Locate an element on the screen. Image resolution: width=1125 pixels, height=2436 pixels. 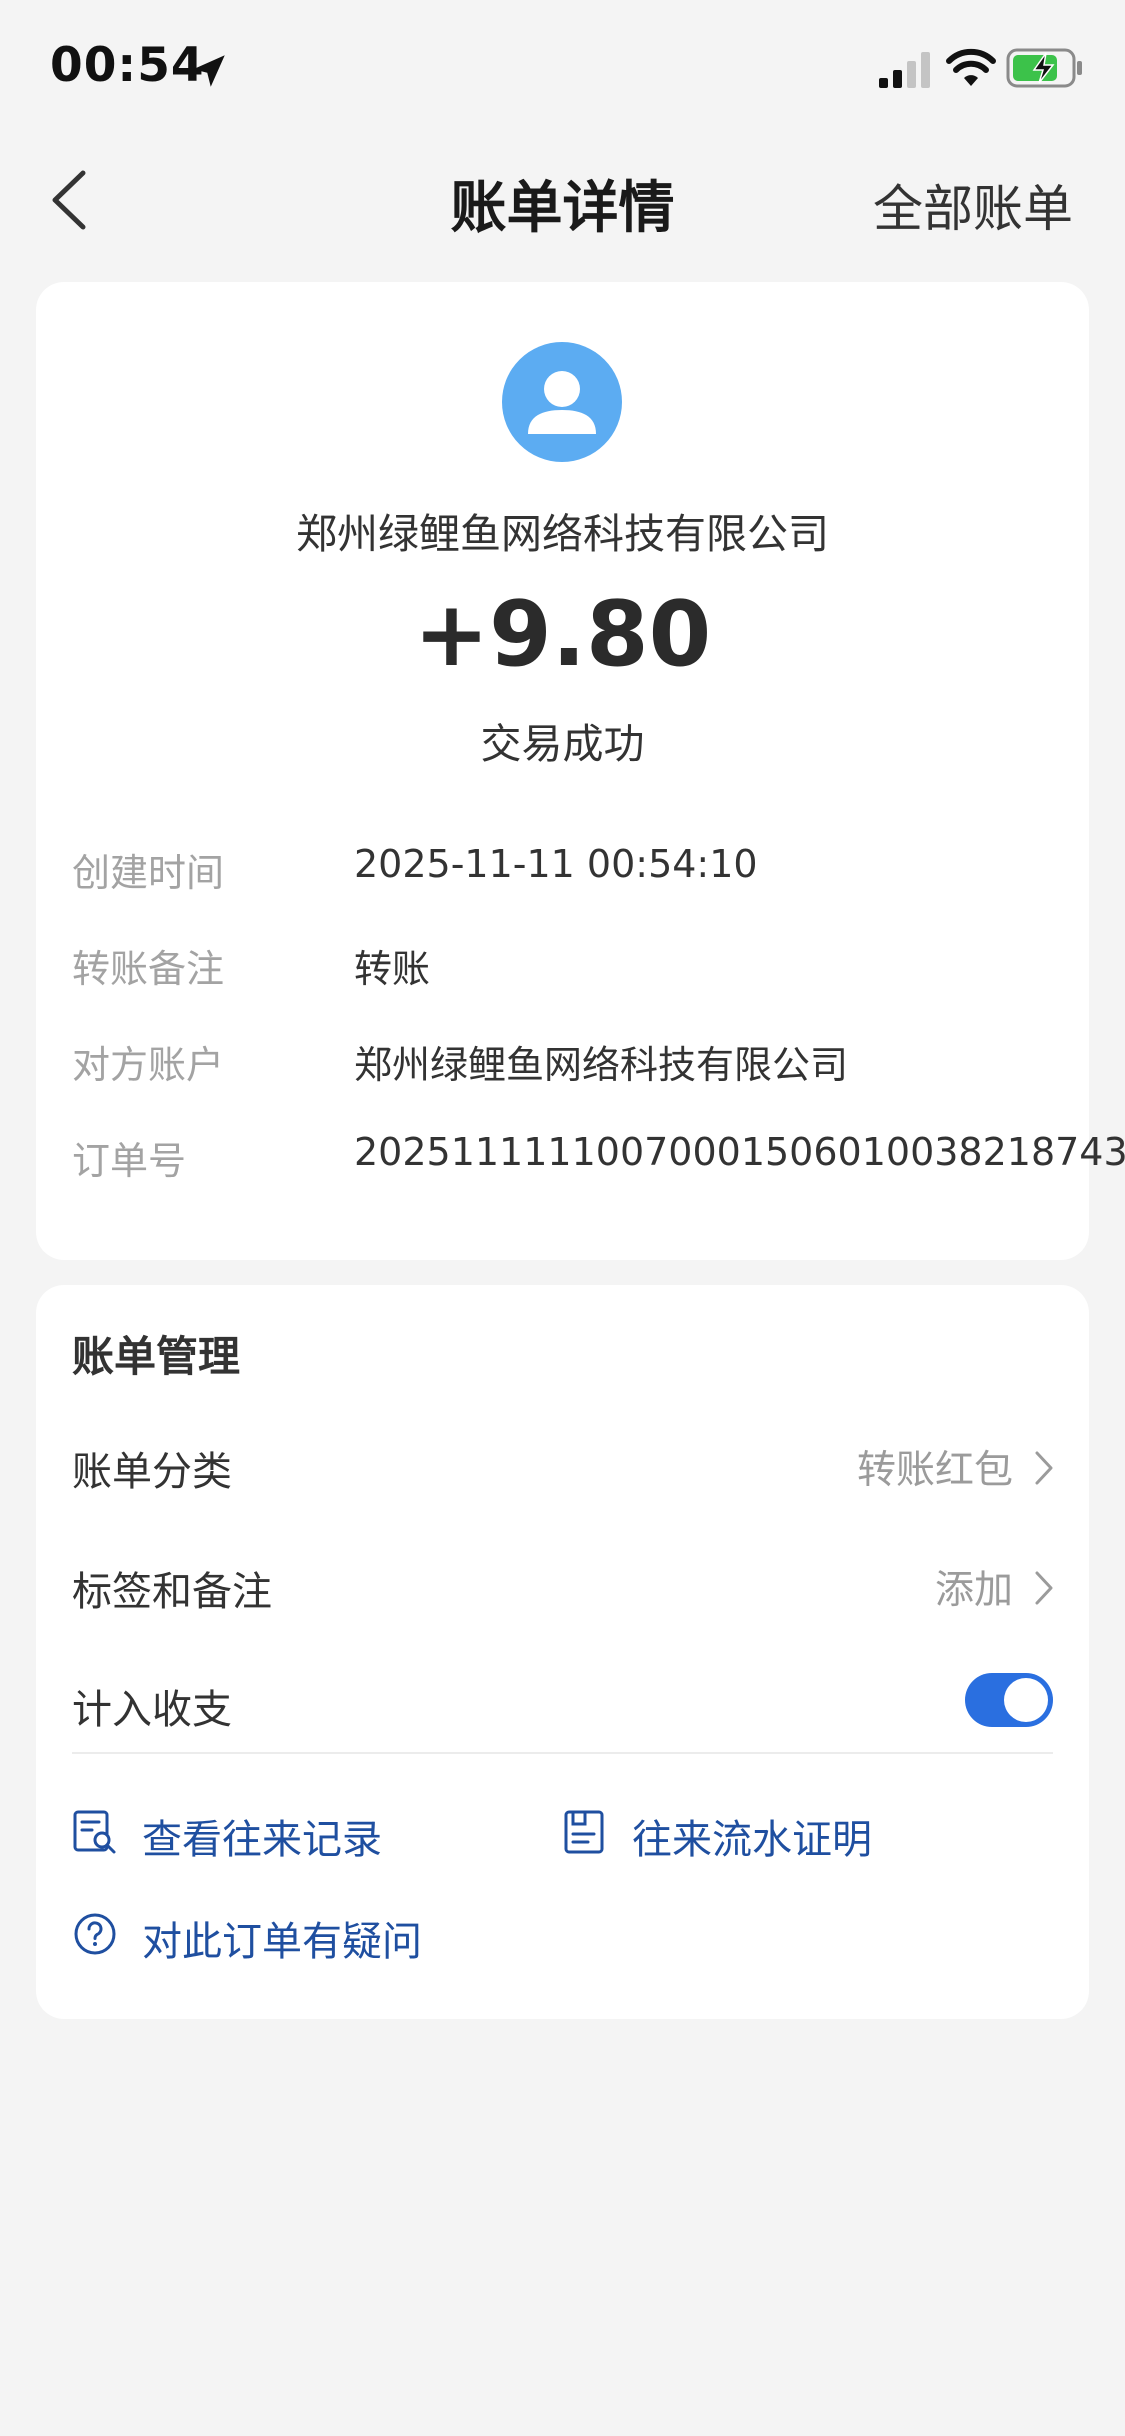
detail-label: 创建时间 is located at coordinates (148, 873).